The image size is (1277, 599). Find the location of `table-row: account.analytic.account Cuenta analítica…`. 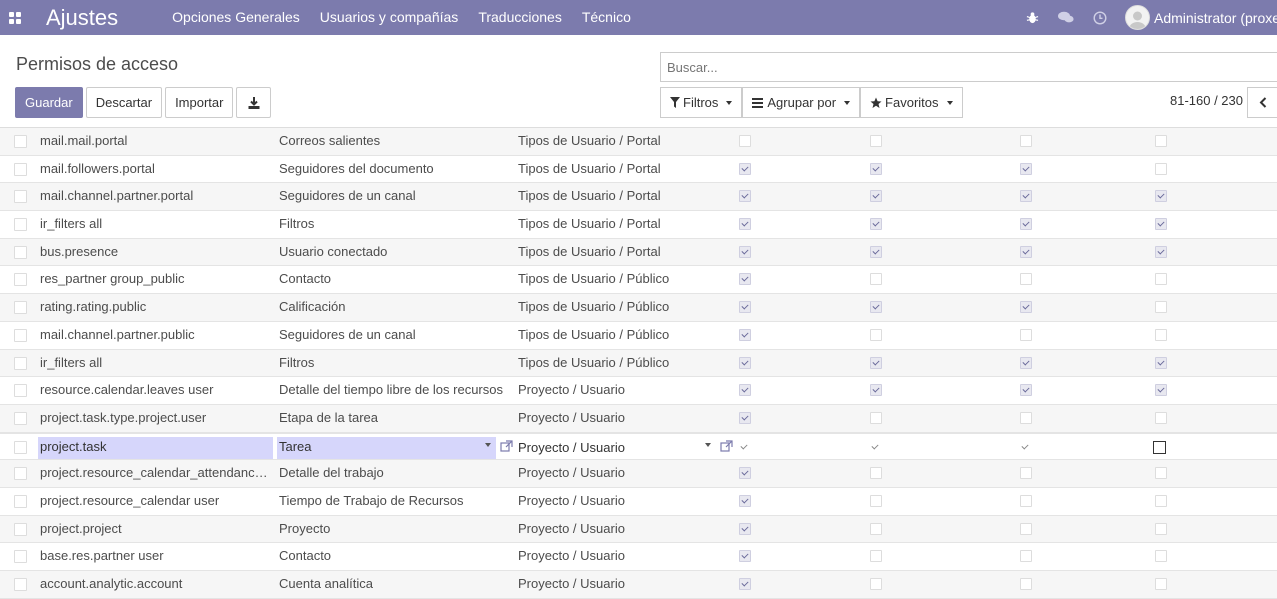

table-row: account.analytic.account Cuenta analítica… is located at coordinates (638, 585).